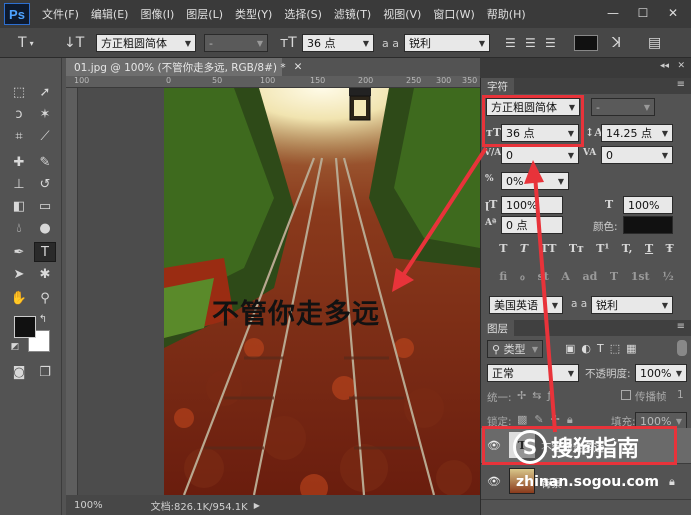 This screenshot has width=691, height=515. I want to click on move-tool-icon: ➚, so click(45, 92).